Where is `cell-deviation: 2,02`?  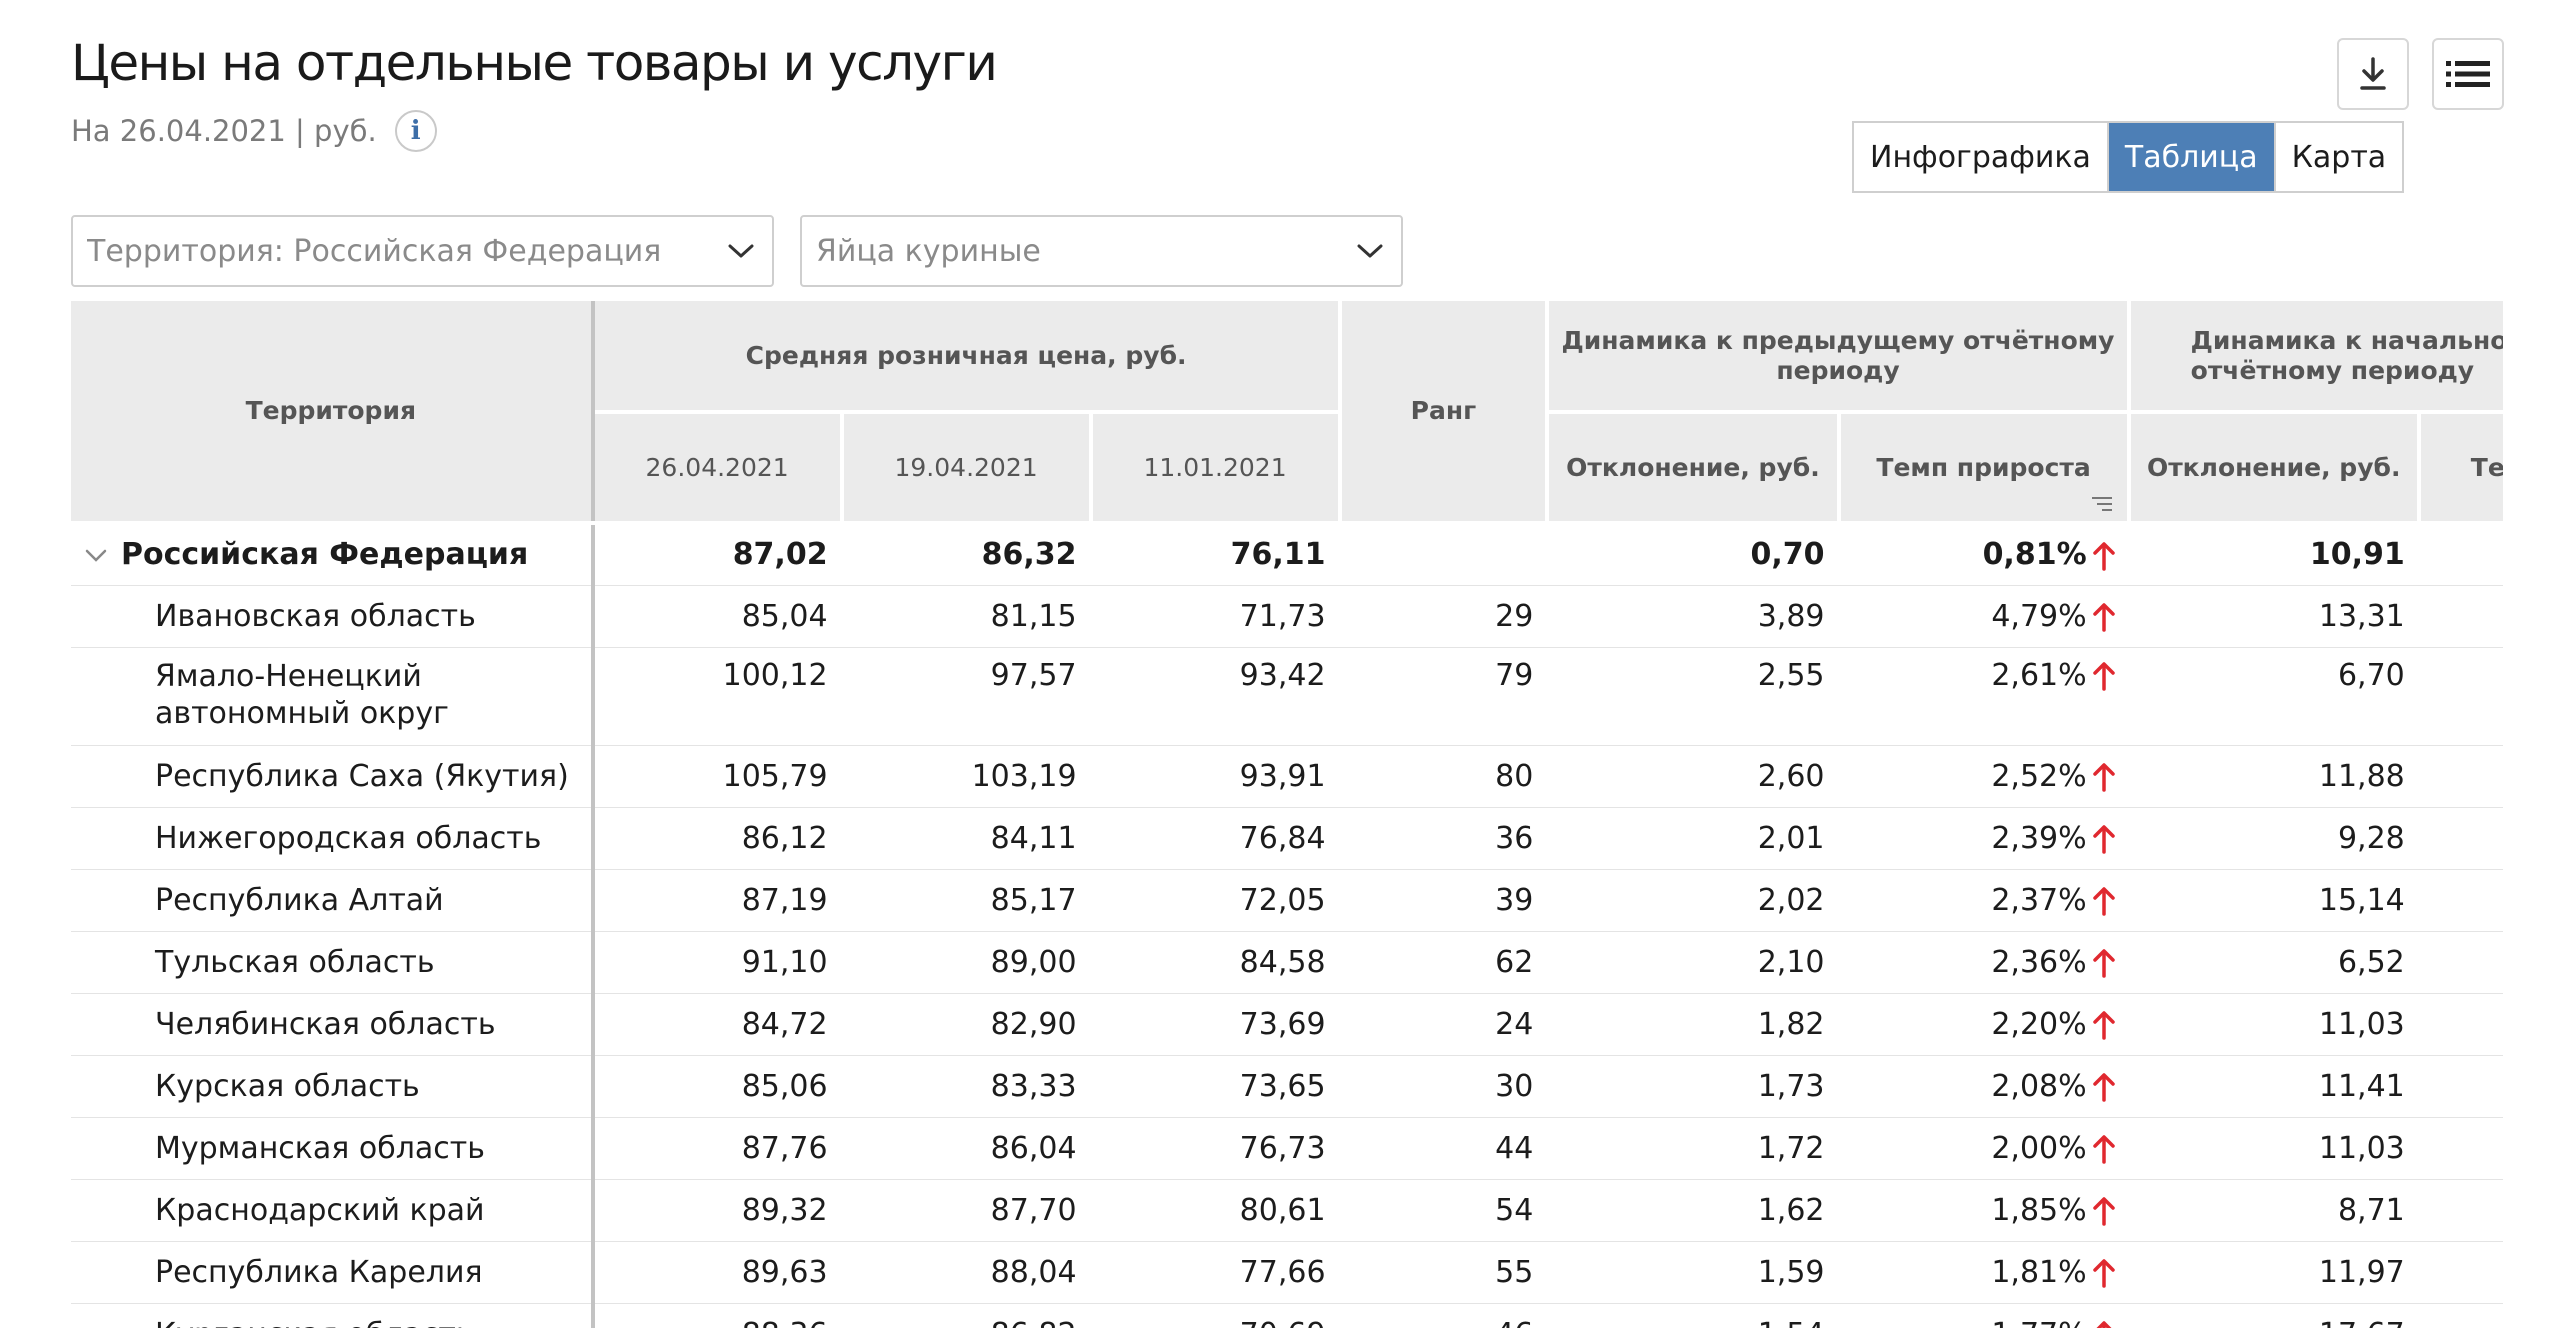
cell-deviation: 2,02 is located at coordinates (1693, 900).